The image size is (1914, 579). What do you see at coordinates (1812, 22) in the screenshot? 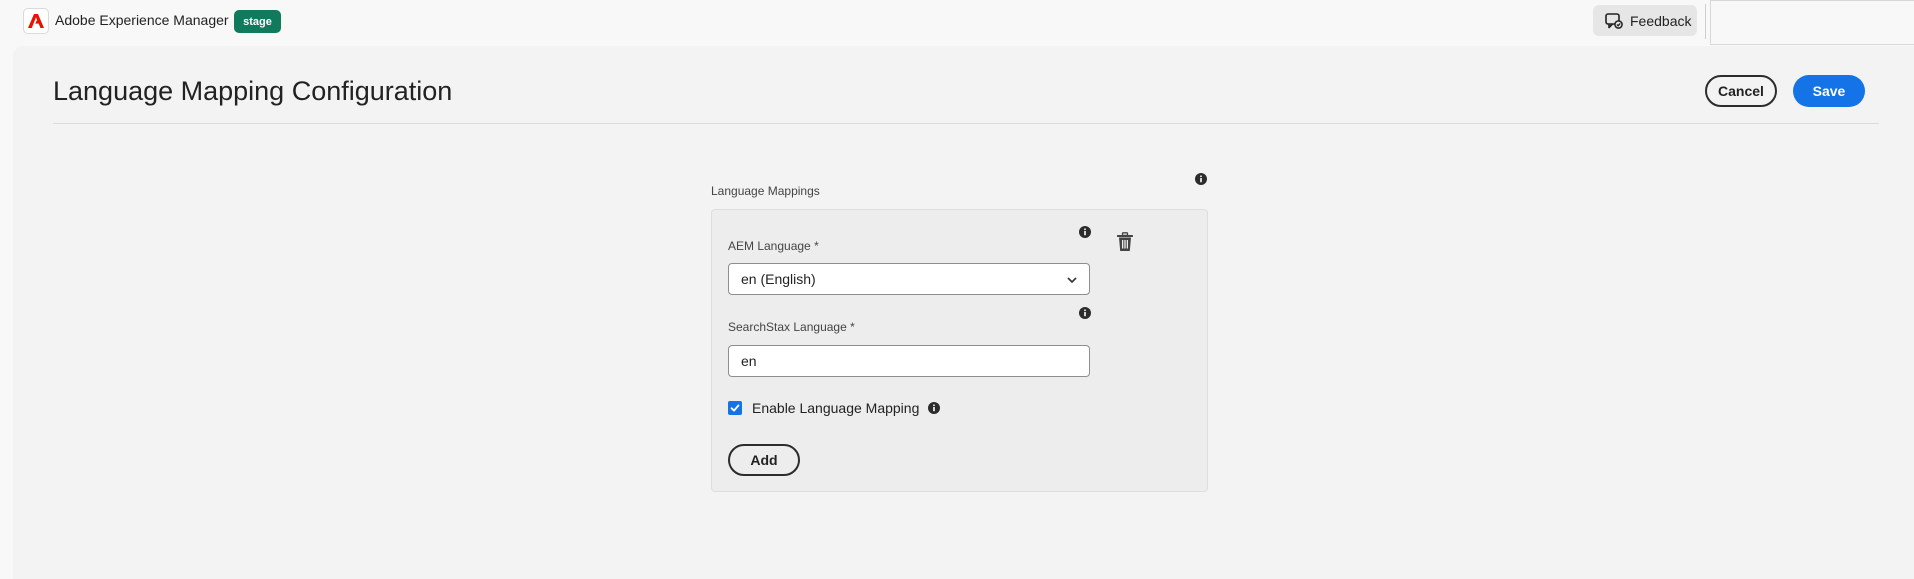
I see `topbar-empty-panel` at bounding box center [1812, 22].